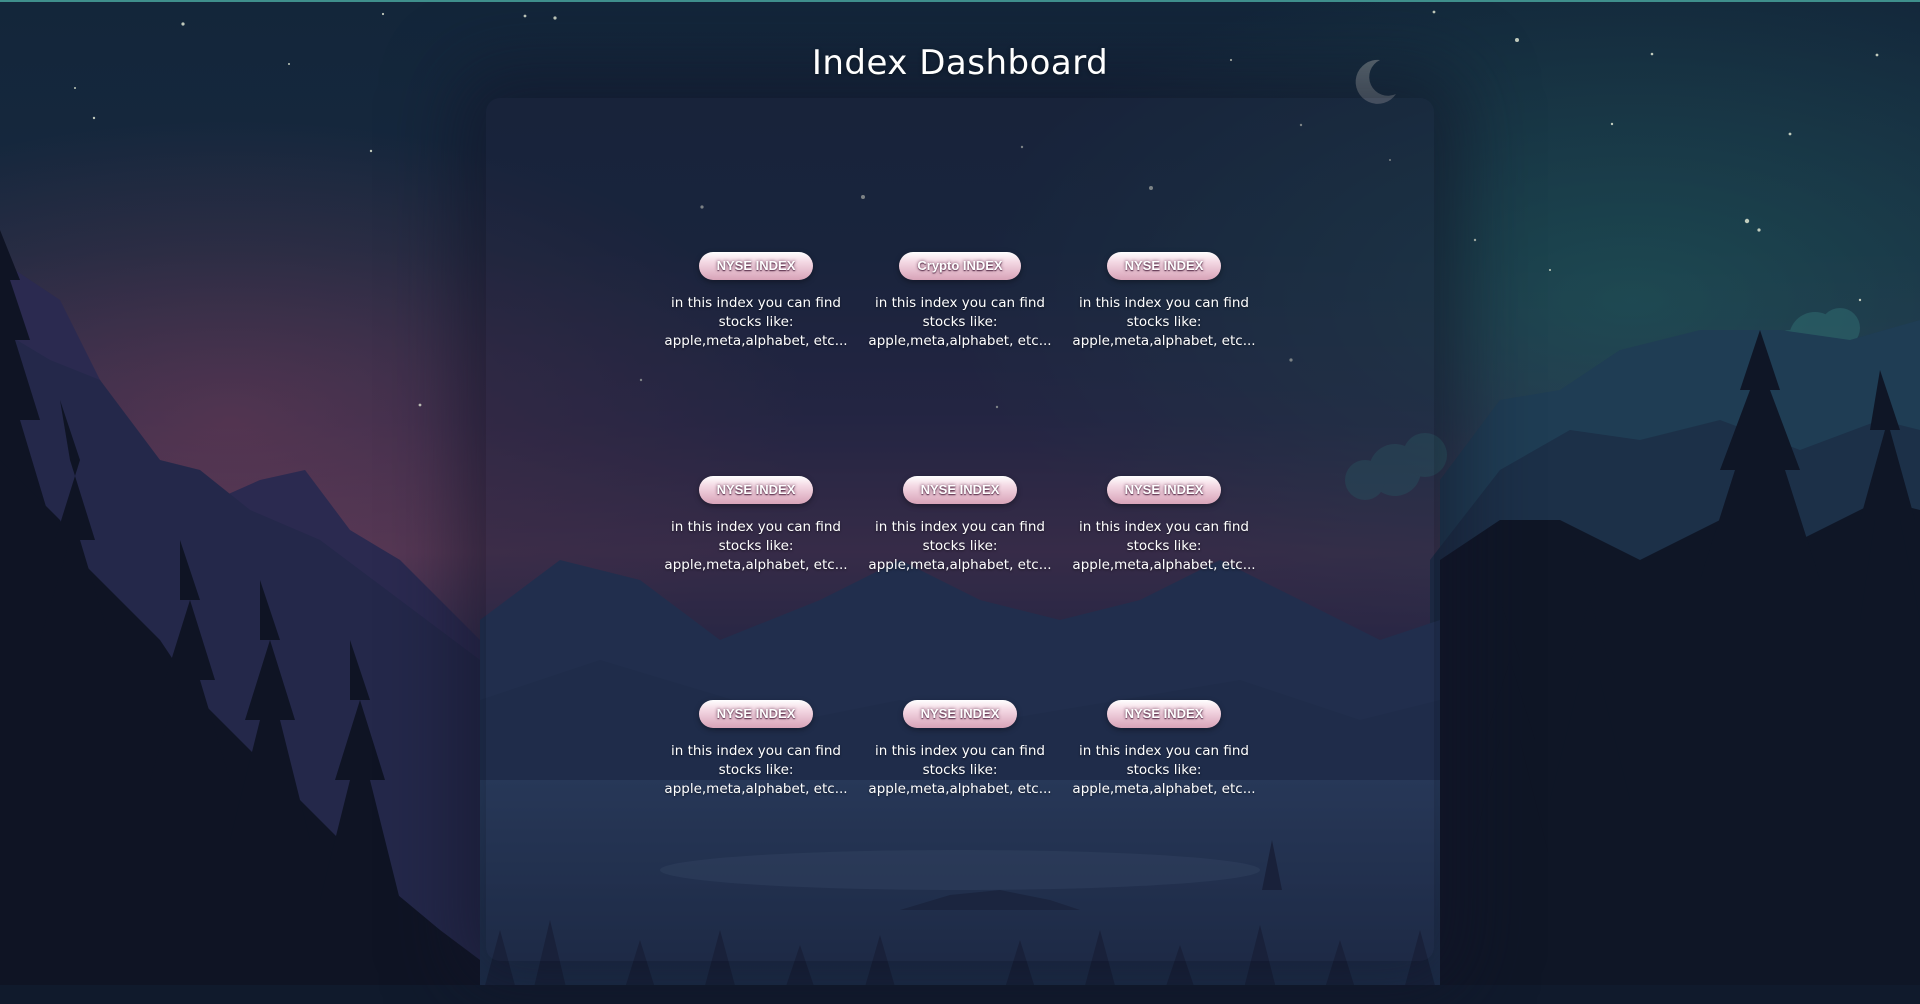 This screenshot has height=1004, width=1920. What do you see at coordinates (960, 1) in the screenshot?
I see `top-accent-line` at bounding box center [960, 1].